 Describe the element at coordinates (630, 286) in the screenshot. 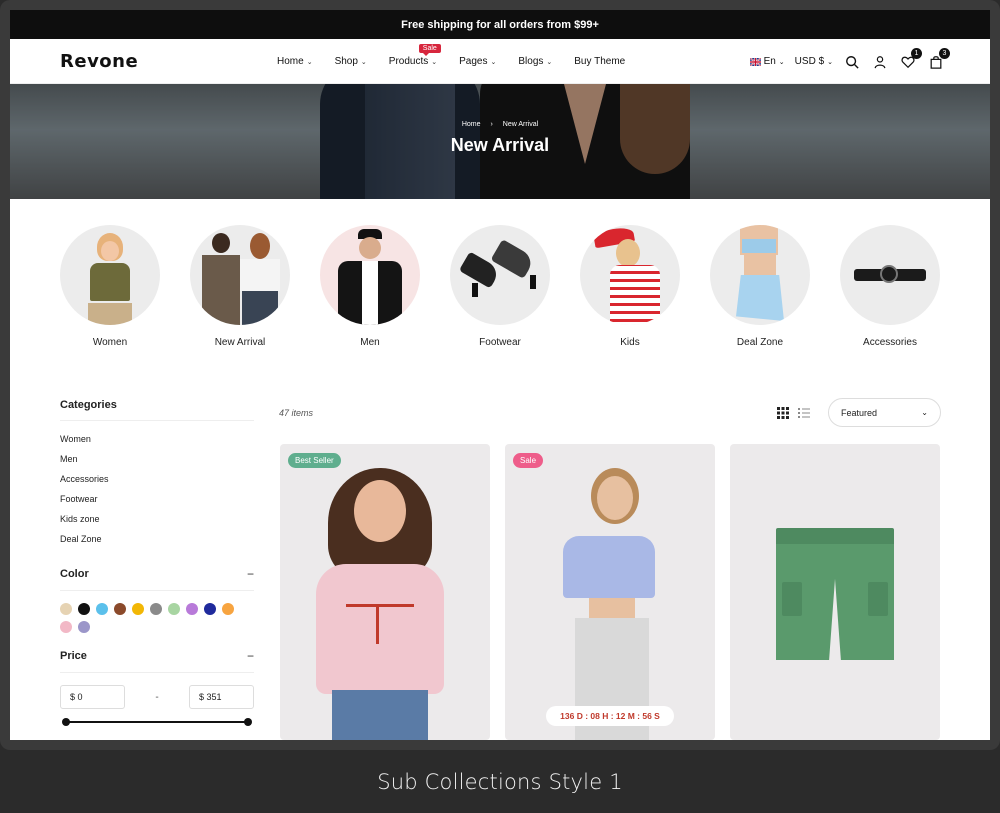

I see `collection-kids: Kids` at that location.